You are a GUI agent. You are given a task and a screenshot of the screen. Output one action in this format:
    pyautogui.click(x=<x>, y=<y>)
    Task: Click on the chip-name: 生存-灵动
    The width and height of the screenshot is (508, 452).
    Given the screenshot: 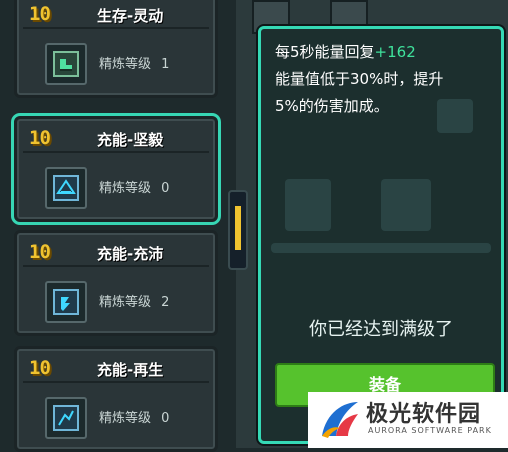 What is the action you would take?
    pyautogui.click(x=130, y=16)
    